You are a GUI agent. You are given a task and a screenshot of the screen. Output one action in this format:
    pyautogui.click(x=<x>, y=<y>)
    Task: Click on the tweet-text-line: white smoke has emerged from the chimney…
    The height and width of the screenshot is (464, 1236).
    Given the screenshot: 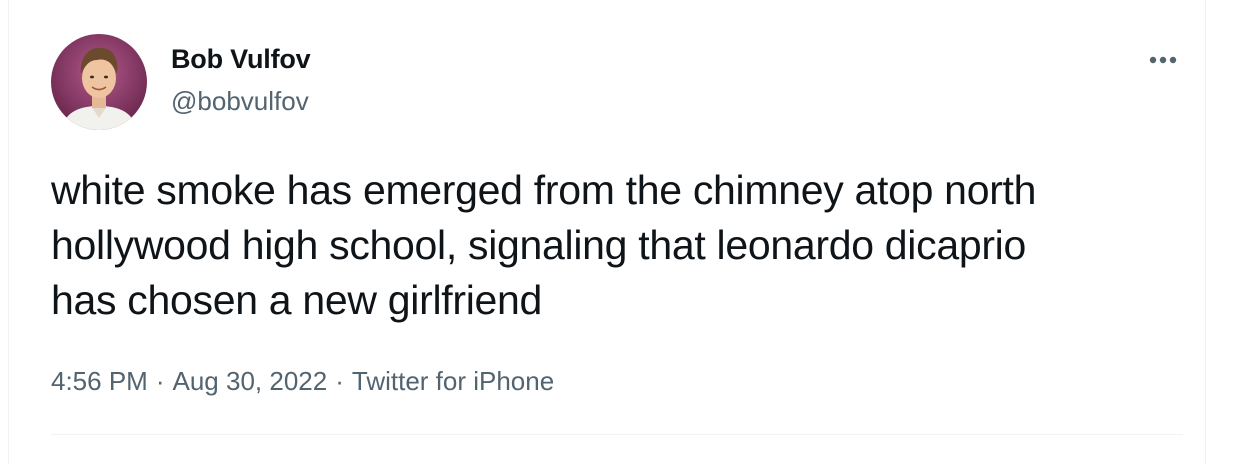 What is the action you would take?
    pyautogui.click(x=544, y=190)
    